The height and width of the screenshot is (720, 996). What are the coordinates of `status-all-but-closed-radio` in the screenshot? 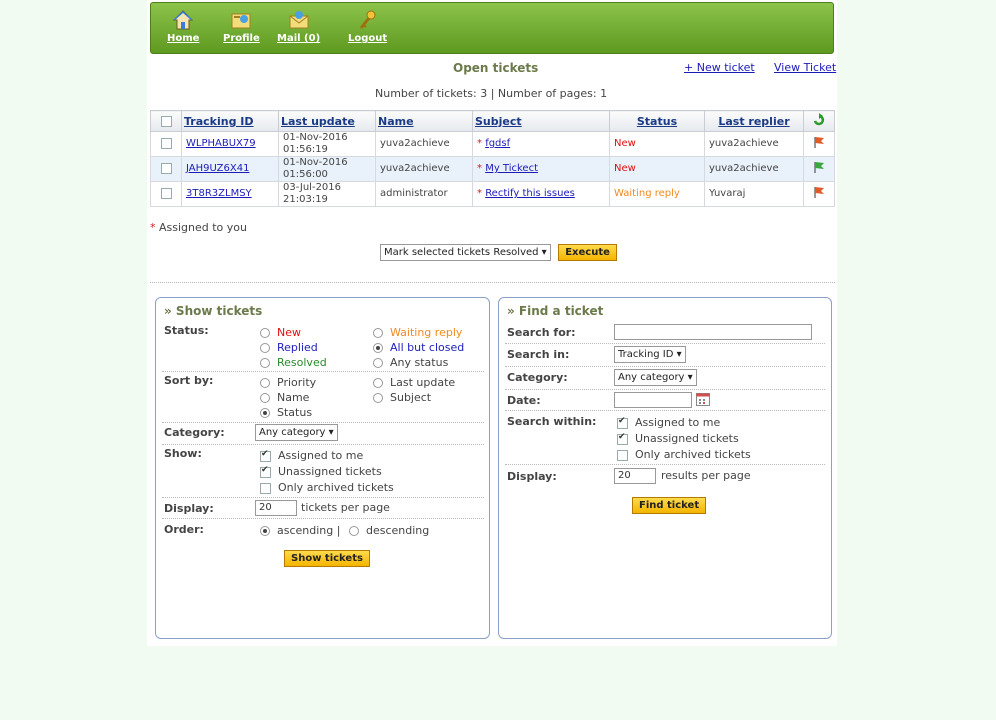 It's located at (378, 348).